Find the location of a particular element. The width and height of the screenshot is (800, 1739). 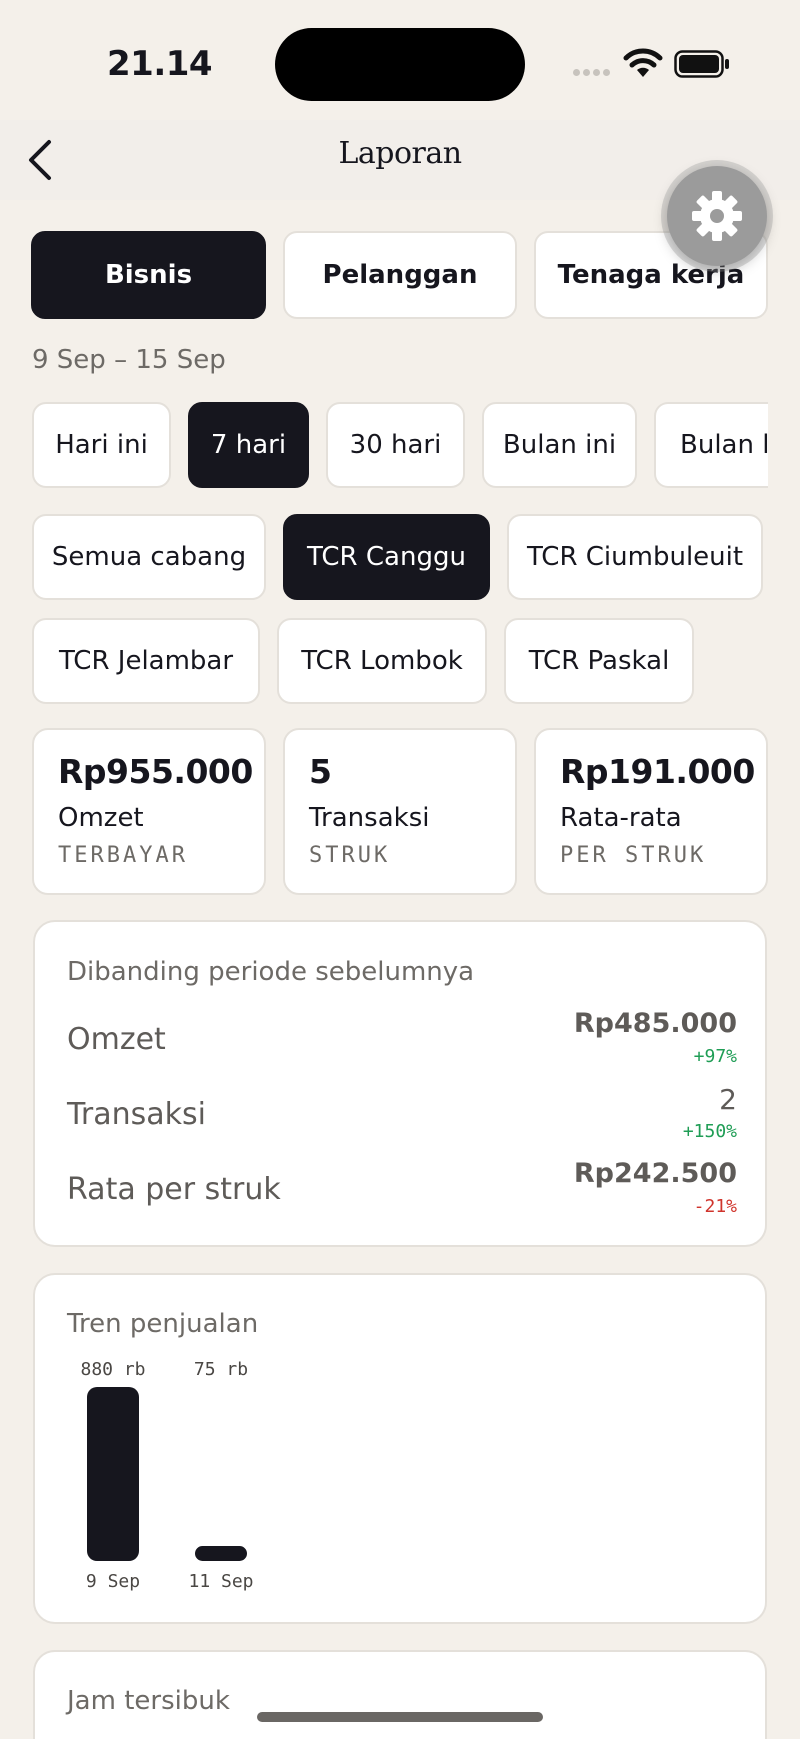

comparison-label: Omzet is located at coordinates (116, 1039).